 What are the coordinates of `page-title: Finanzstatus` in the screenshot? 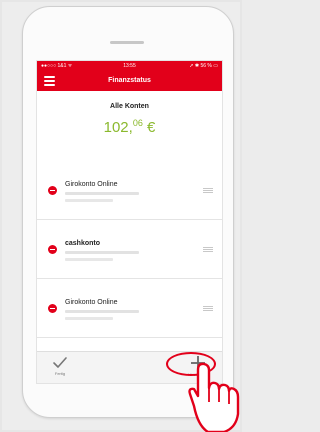 It's located at (129, 80).